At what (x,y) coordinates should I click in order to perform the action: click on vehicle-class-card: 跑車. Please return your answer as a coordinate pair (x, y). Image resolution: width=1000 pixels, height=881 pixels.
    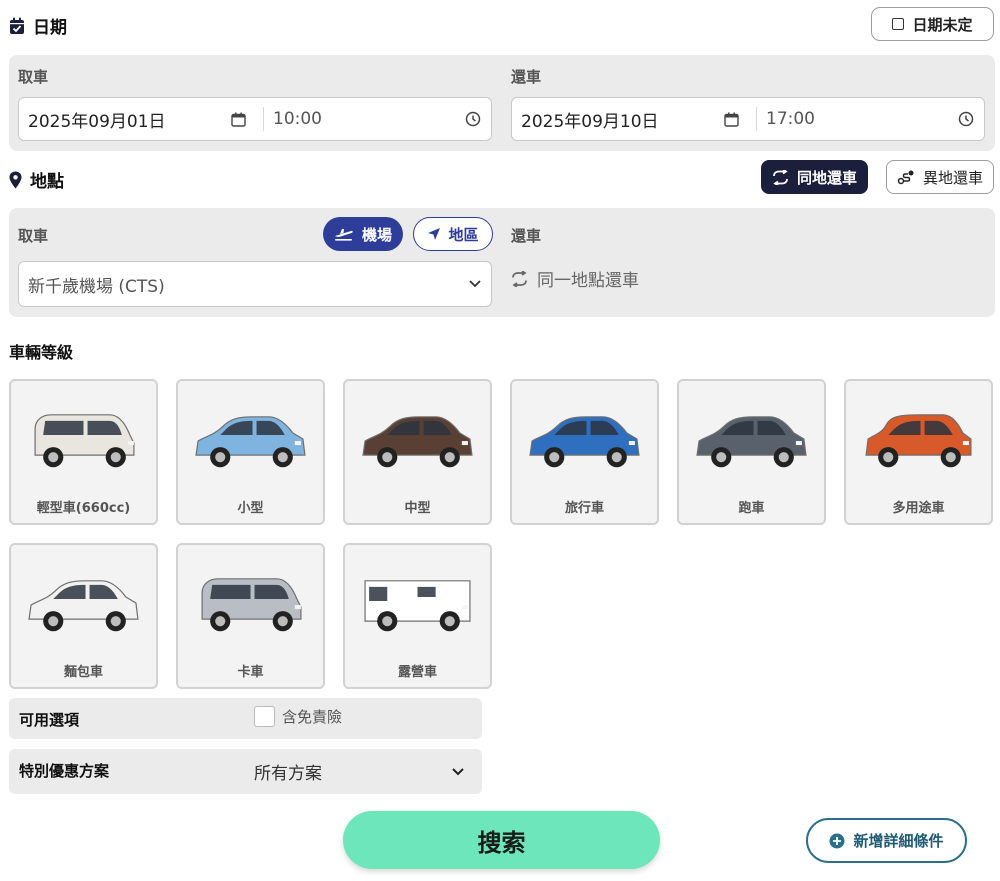
    Looking at the image, I should click on (751, 452).